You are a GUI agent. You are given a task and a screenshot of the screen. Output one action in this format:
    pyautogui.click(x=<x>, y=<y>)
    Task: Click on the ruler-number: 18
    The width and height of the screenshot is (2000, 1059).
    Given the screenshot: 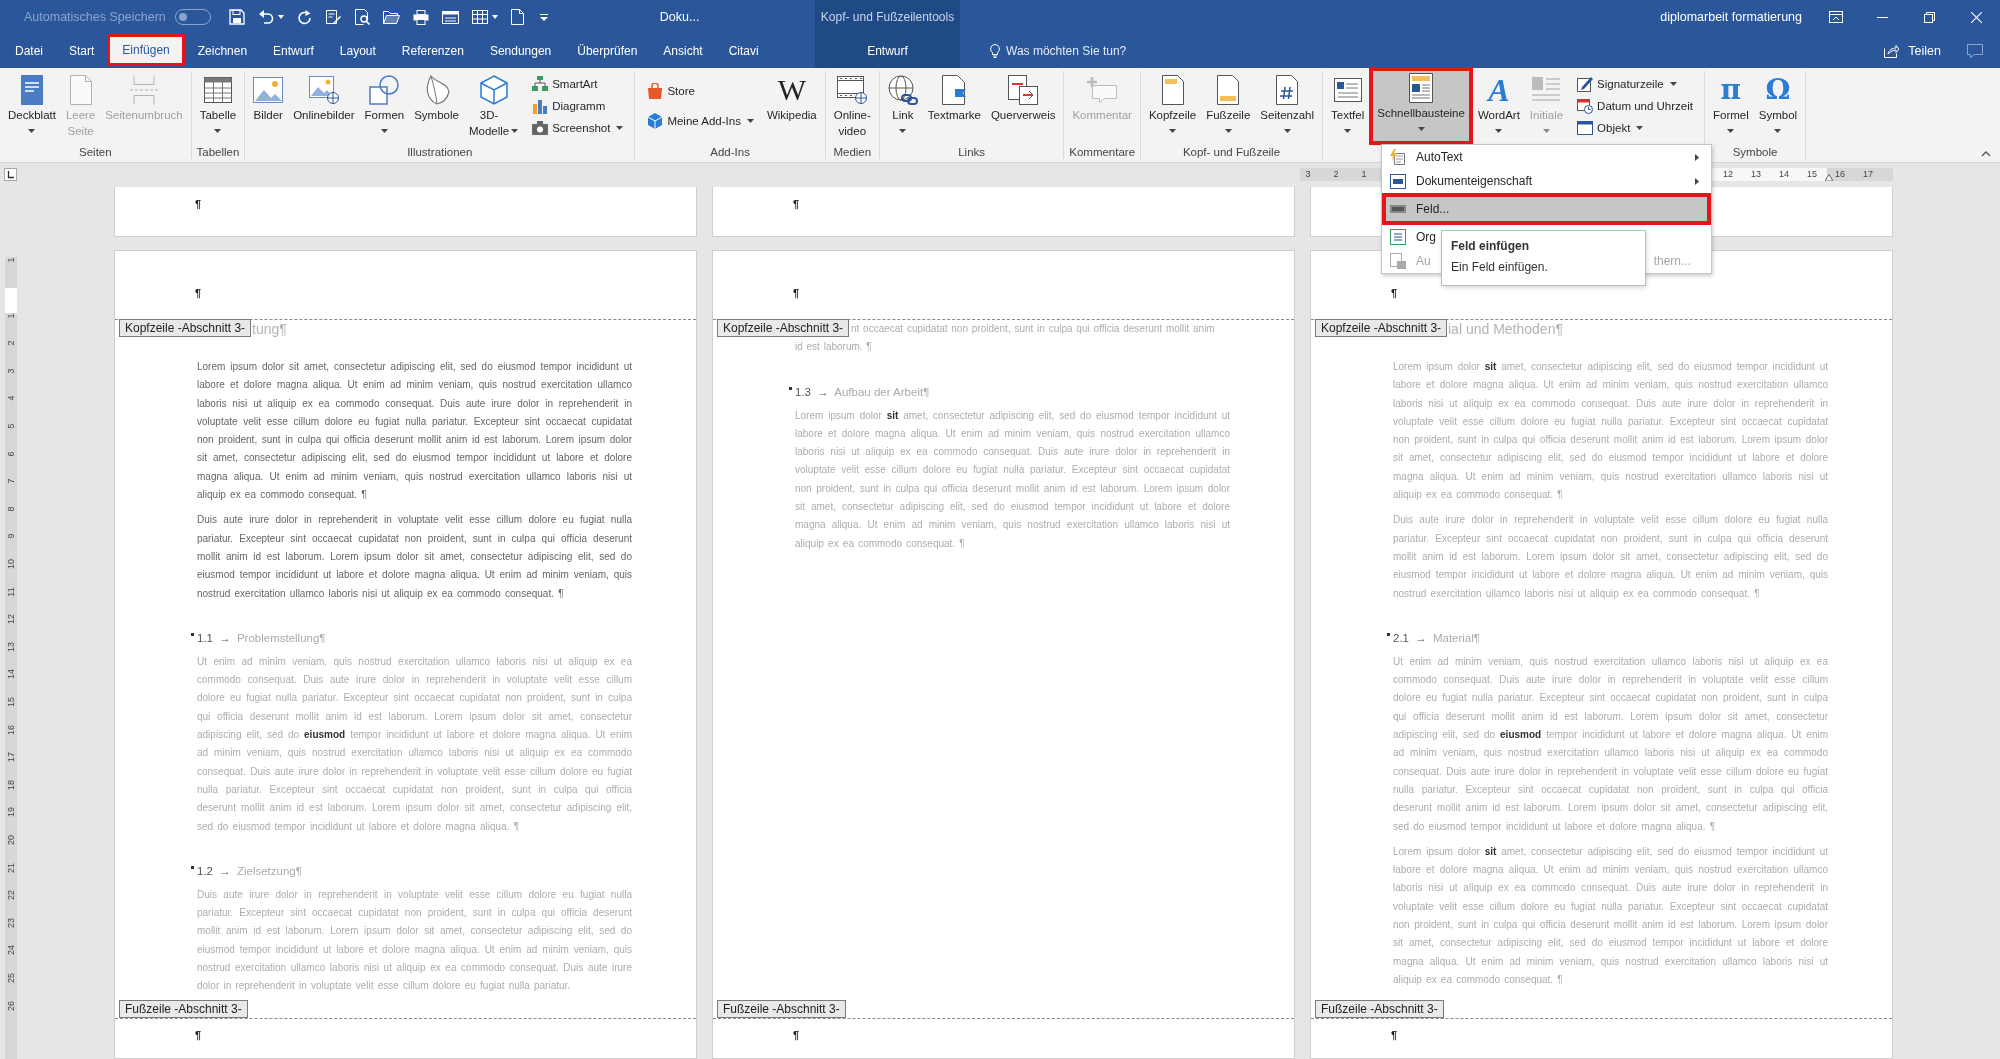 What is the action you would take?
    pyautogui.click(x=11, y=784)
    